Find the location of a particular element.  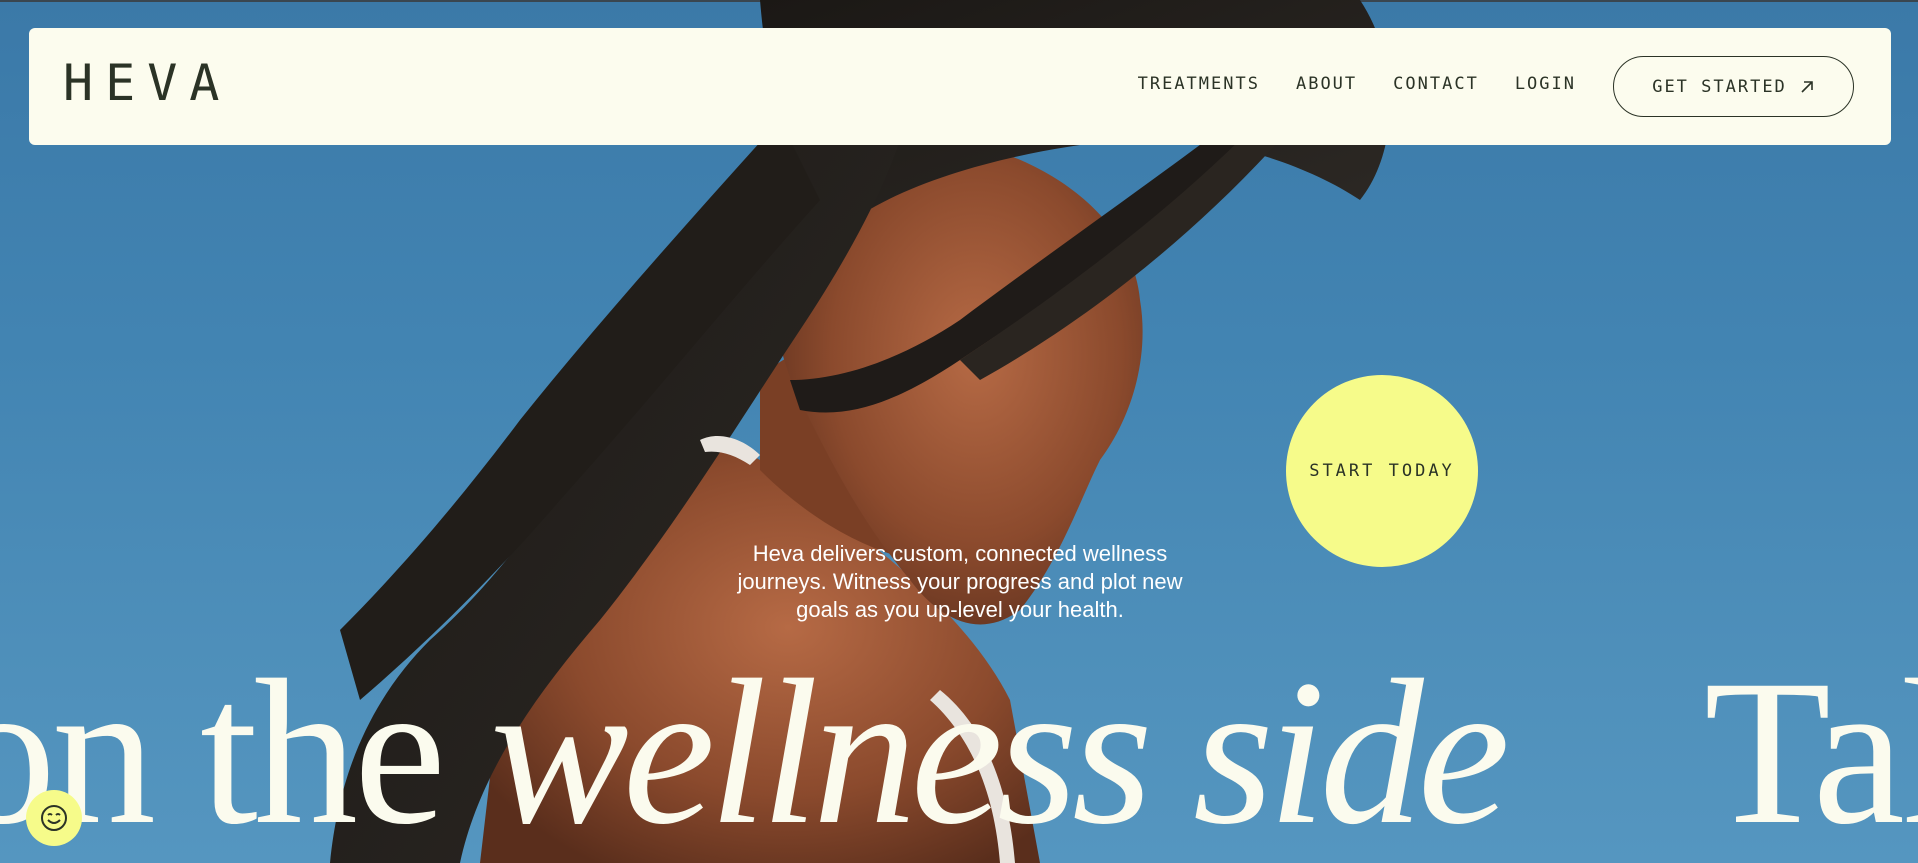

nav-treatments: TREATMENTS is located at coordinates (1199, 84).